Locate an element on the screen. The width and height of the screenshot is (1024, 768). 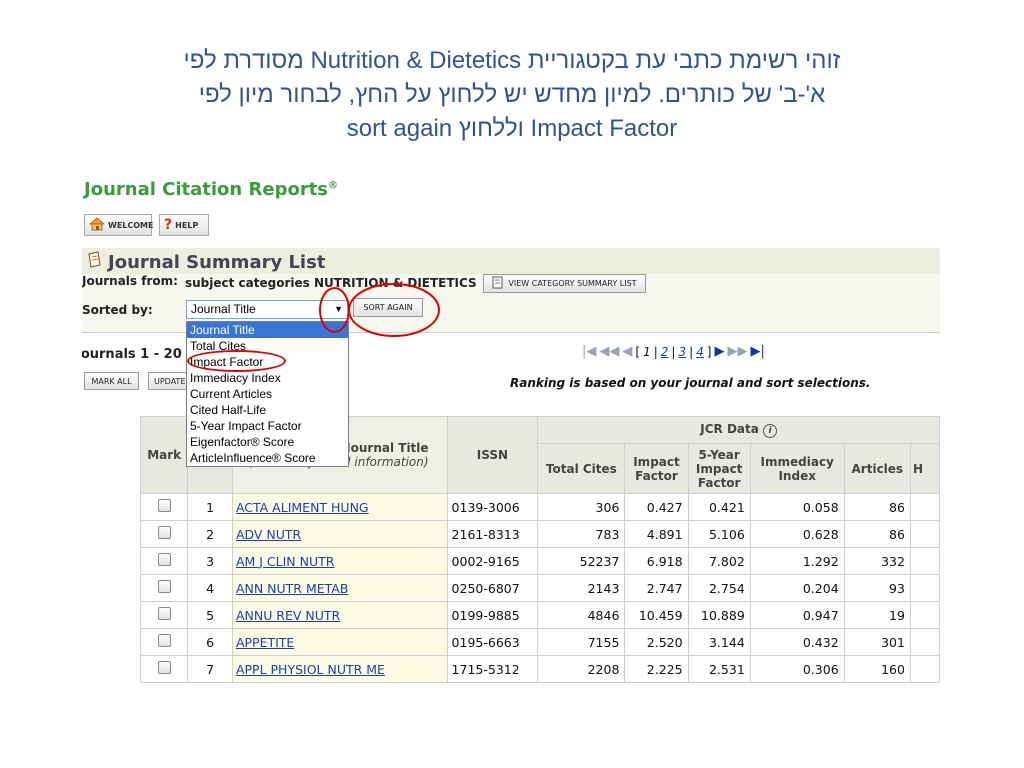
jcr-data-label: JCR Data is located at coordinates (729, 429).